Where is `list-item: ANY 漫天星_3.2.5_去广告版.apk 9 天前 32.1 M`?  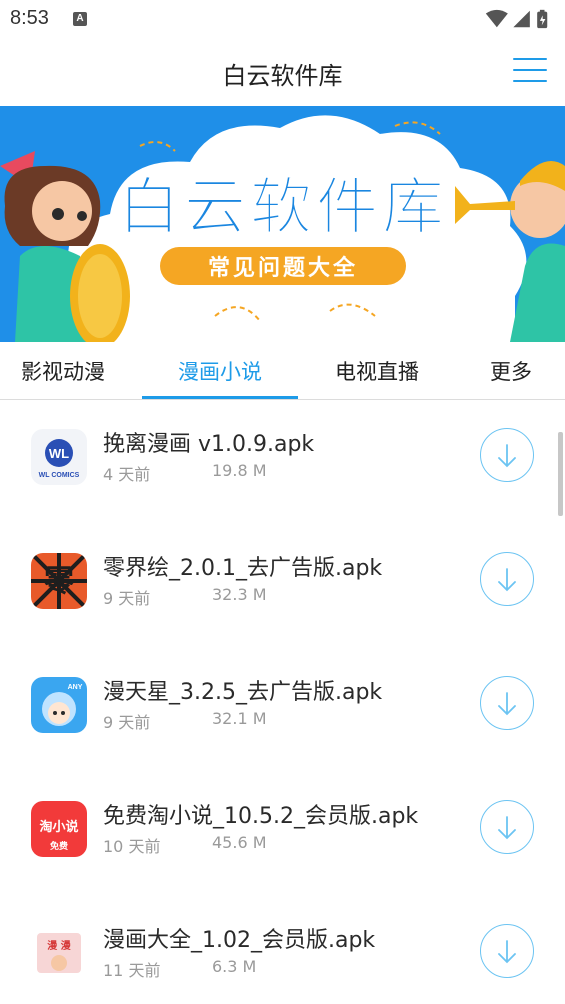 list-item: ANY 漫天星_3.2.5_去广告版.apk 9 天前 32.1 M is located at coordinates (282, 711).